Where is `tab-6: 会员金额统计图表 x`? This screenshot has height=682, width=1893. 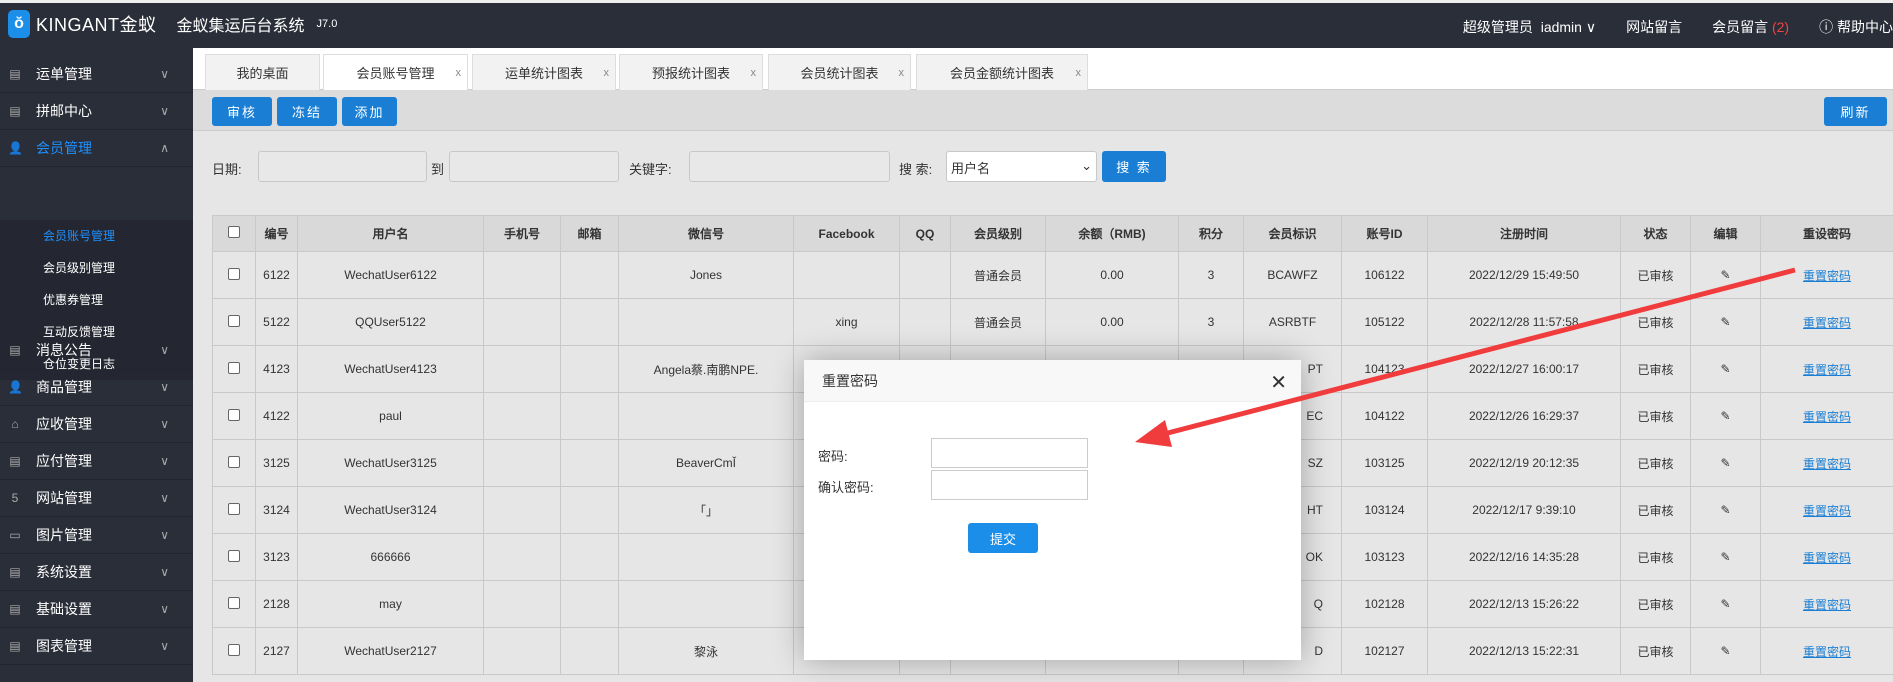 tab-6: 会员金额统计图表 x is located at coordinates (1002, 72).